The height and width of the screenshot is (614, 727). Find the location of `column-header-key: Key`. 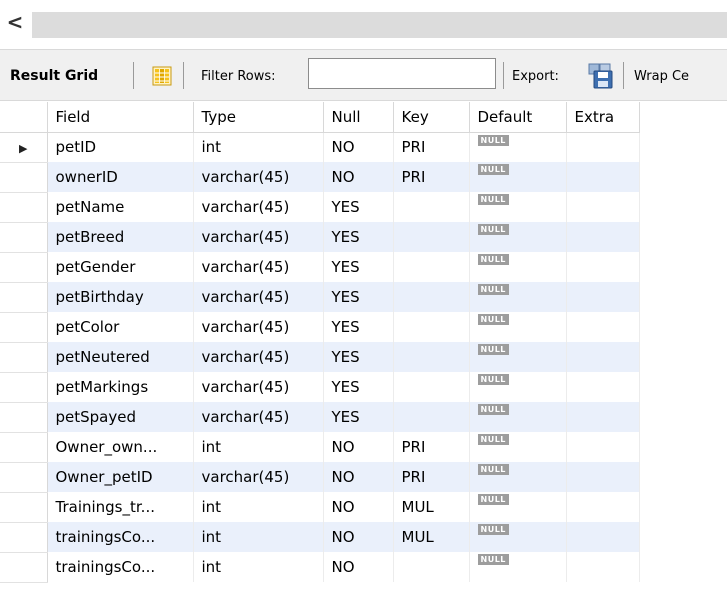

column-header-key: Key is located at coordinates (431, 117).